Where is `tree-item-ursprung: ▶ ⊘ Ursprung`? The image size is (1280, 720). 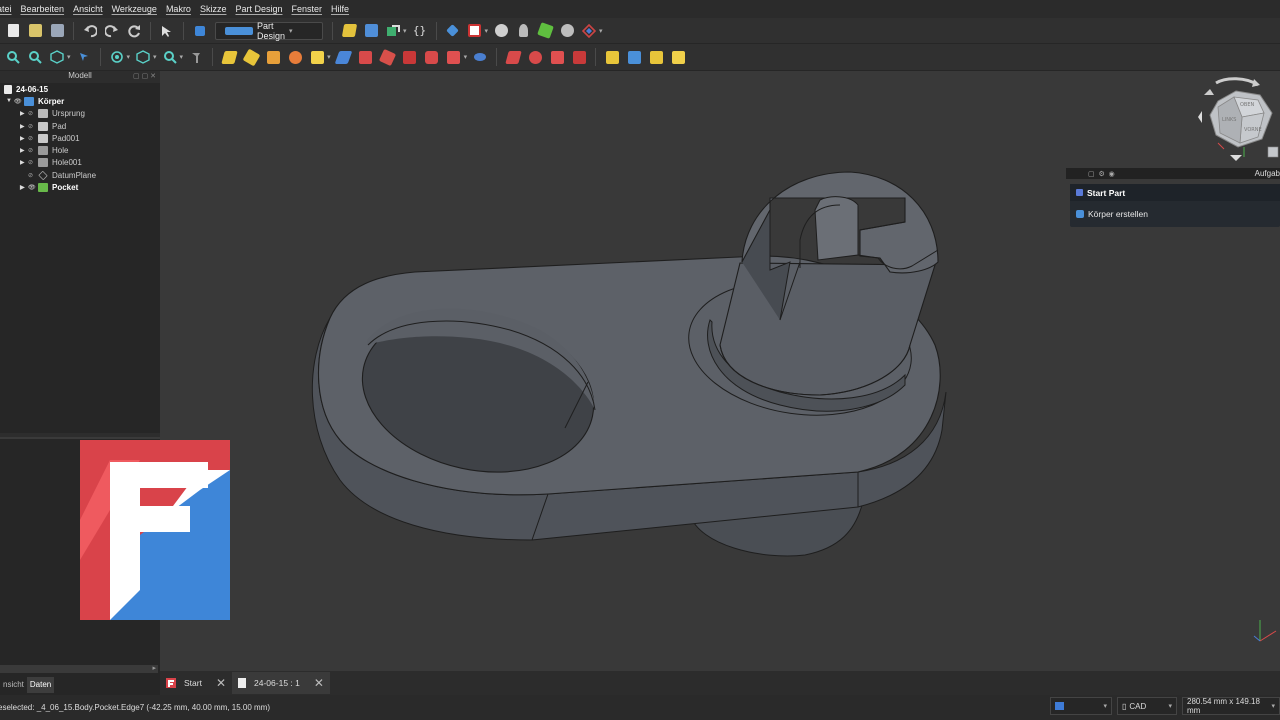
tree-item-ursprung: ▶ ⊘ Ursprung is located at coordinates (80, 114).